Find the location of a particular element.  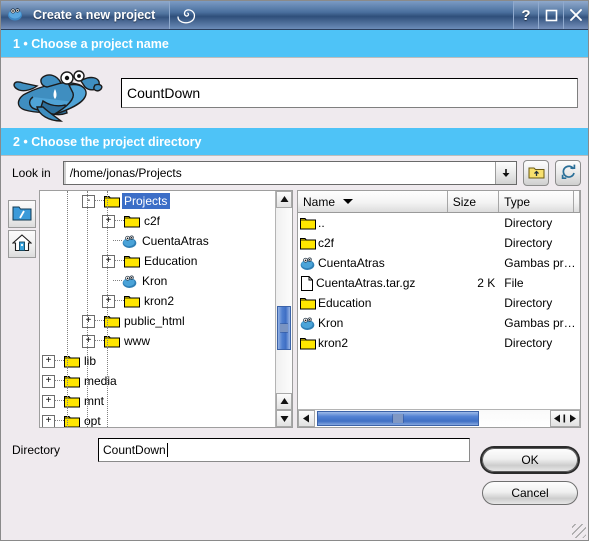

tree-node-education: + Education is located at coordinates (157, 261).